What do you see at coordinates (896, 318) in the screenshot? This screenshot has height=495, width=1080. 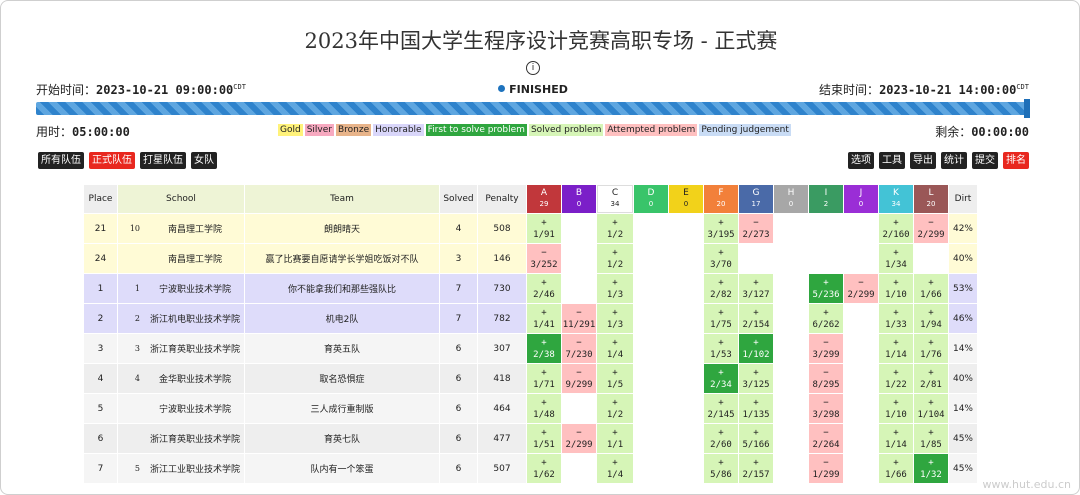 I see `problem-cell-k: +1/33` at bounding box center [896, 318].